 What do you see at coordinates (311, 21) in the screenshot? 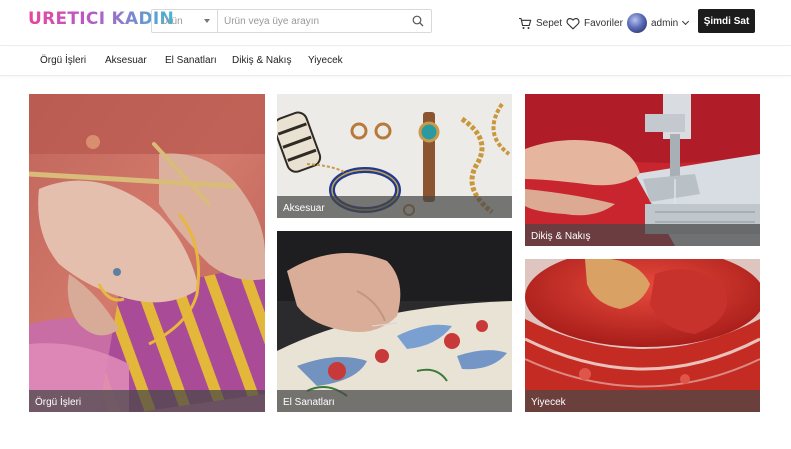
I see `search-input` at bounding box center [311, 21].